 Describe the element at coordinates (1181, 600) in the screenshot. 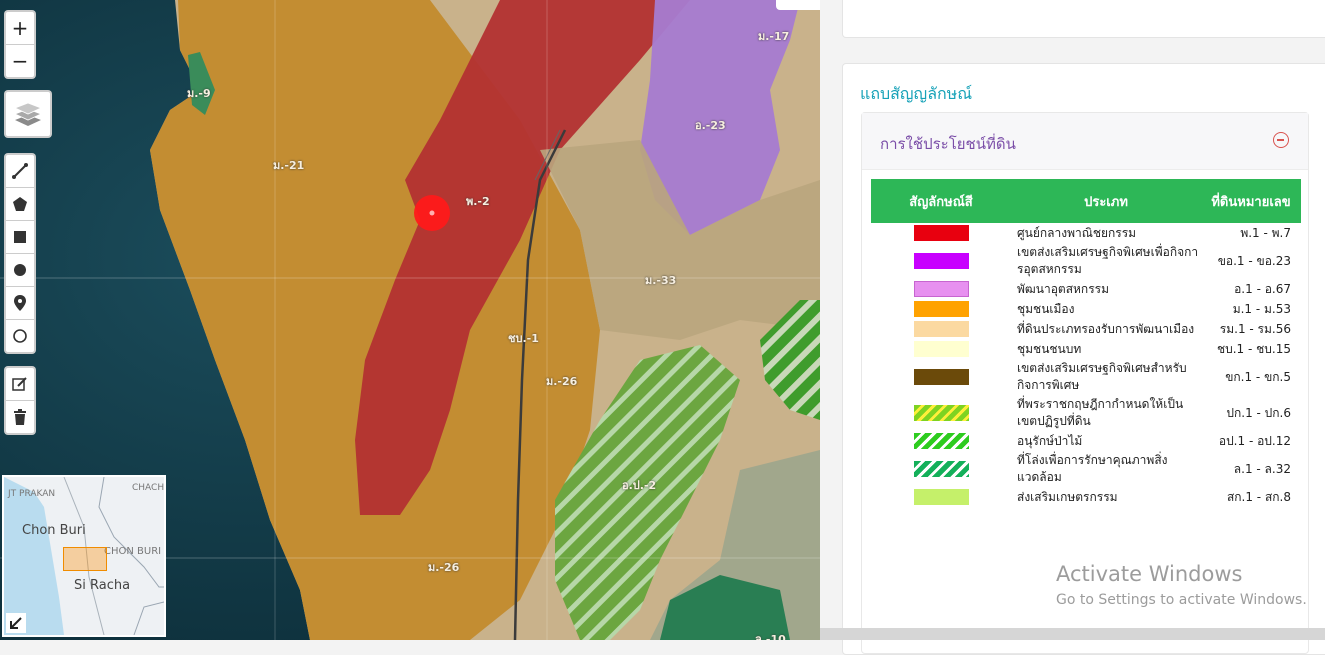

I see `watermark-line2: Go to Settings to activate Windows.` at that location.